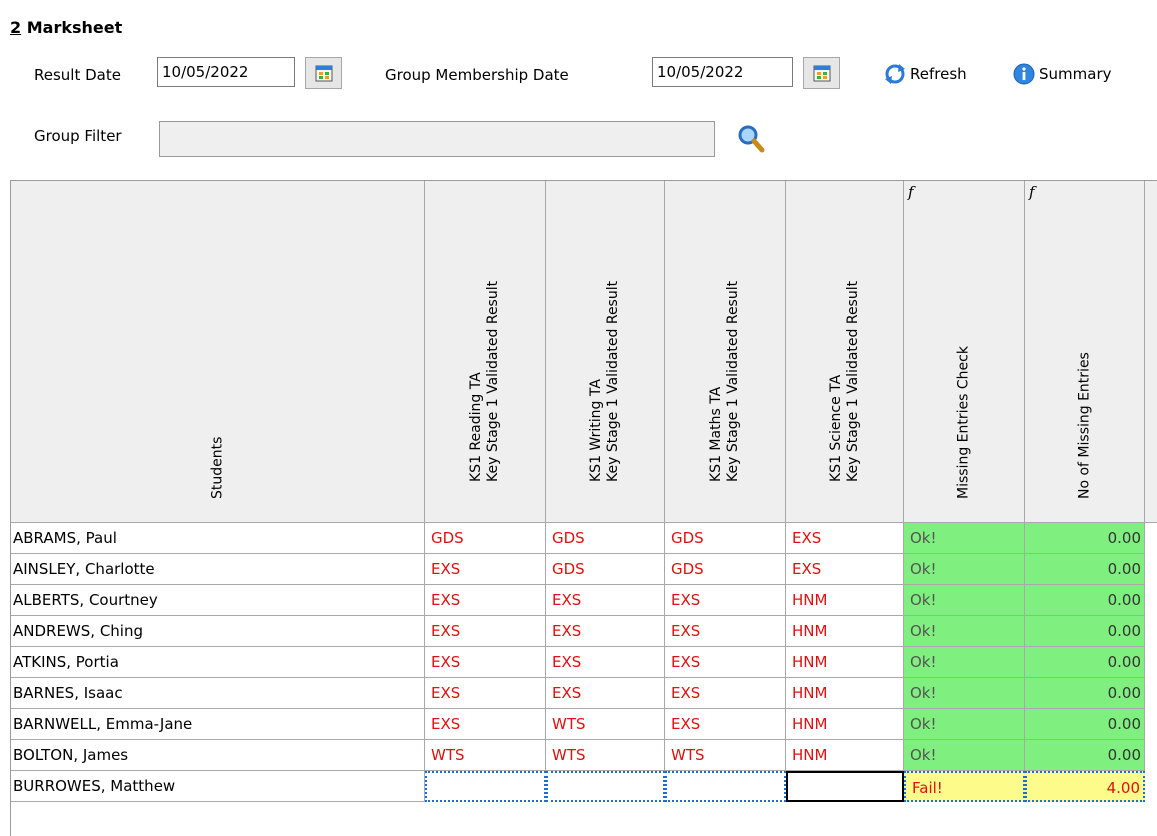 This screenshot has width=1157, height=836. What do you see at coordinates (895, 74) in the screenshot?
I see `refresh-icon` at bounding box center [895, 74].